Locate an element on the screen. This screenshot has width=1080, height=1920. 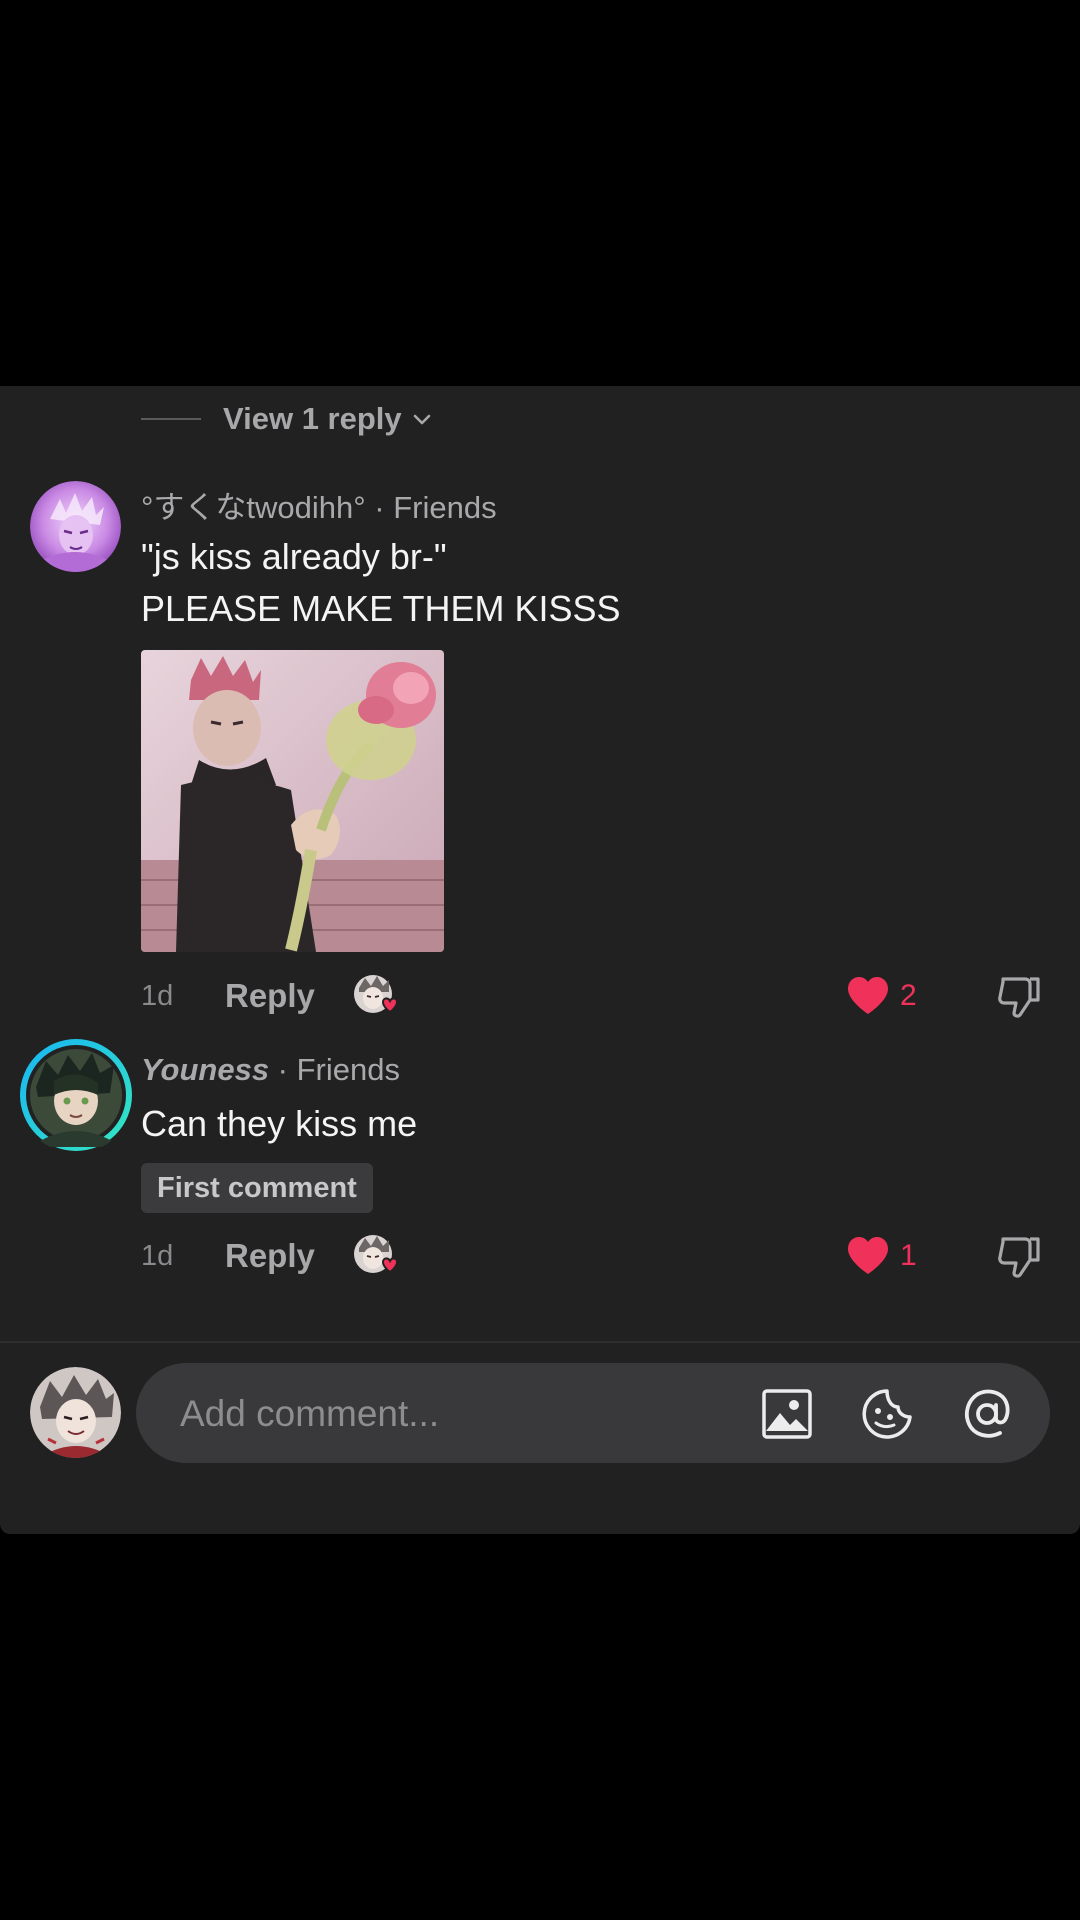
like-button: 2 is located at coordinates (881, 996).